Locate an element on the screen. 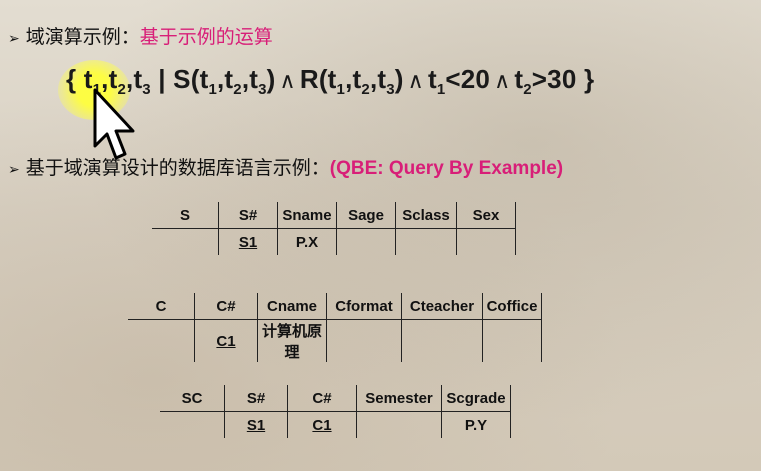 This screenshot has height=471, width=761. table-header-cell: C is located at coordinates (161, 306).